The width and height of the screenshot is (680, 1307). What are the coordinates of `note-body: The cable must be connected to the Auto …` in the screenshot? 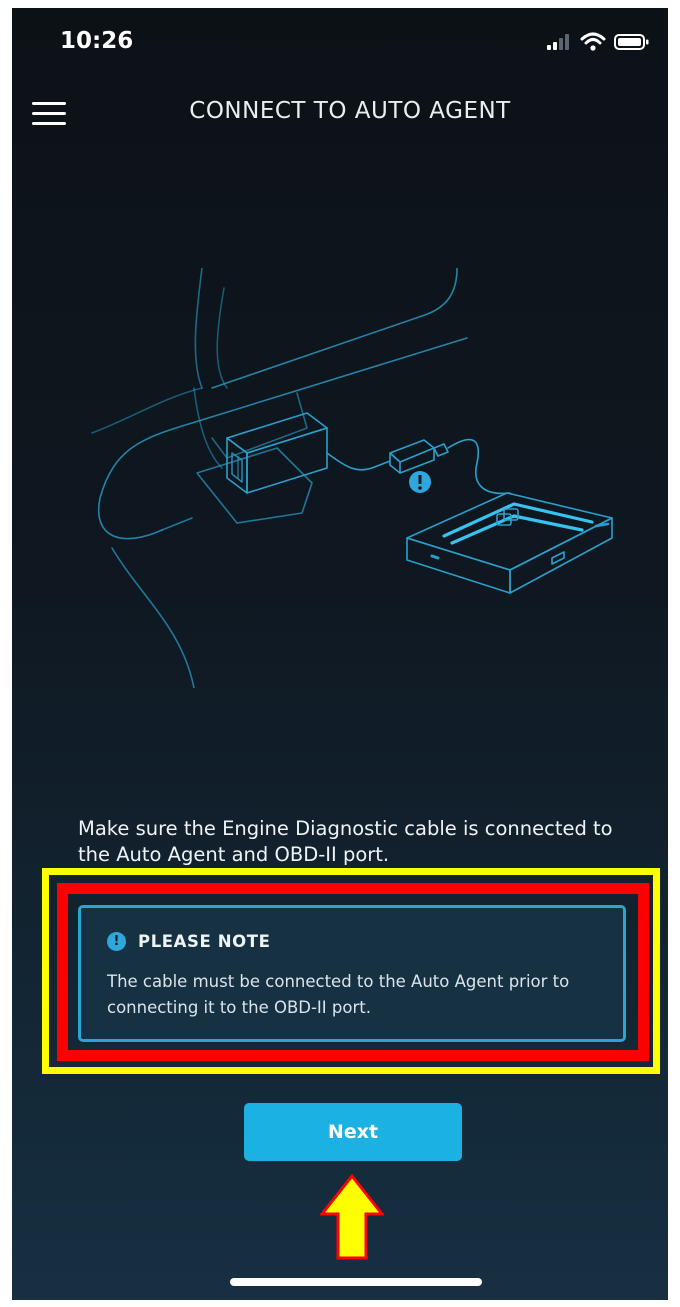 It's located at (338, 994).